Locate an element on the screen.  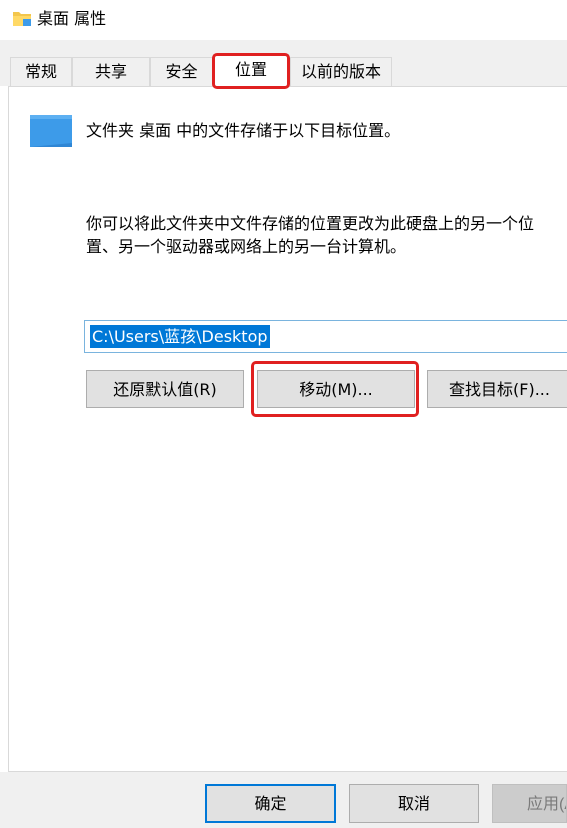
tab-location-highlight is located at coordinates (251, 71).